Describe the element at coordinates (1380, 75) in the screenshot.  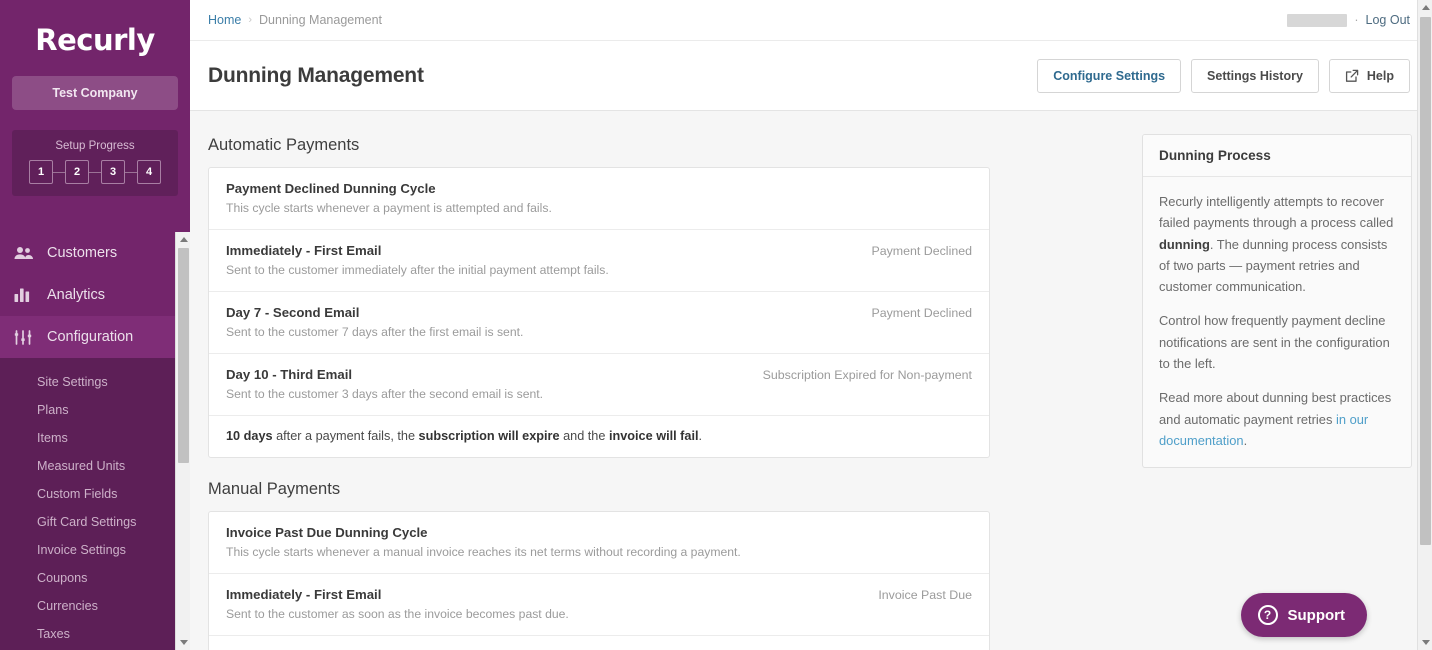
I see `help-button-label: Help` at that location.